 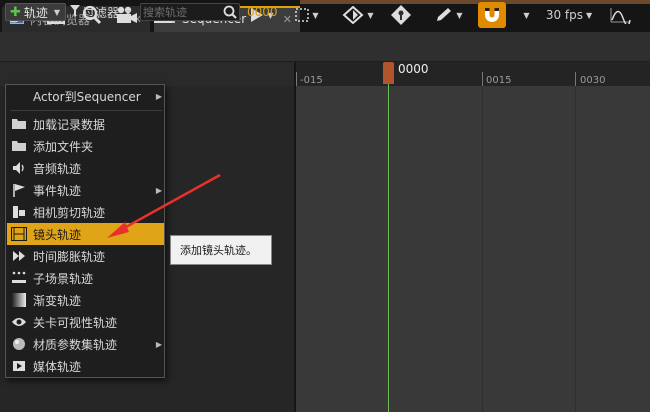 I want to click on menu-item-label: Actor到Sequencer, so click(x=87, y=96).